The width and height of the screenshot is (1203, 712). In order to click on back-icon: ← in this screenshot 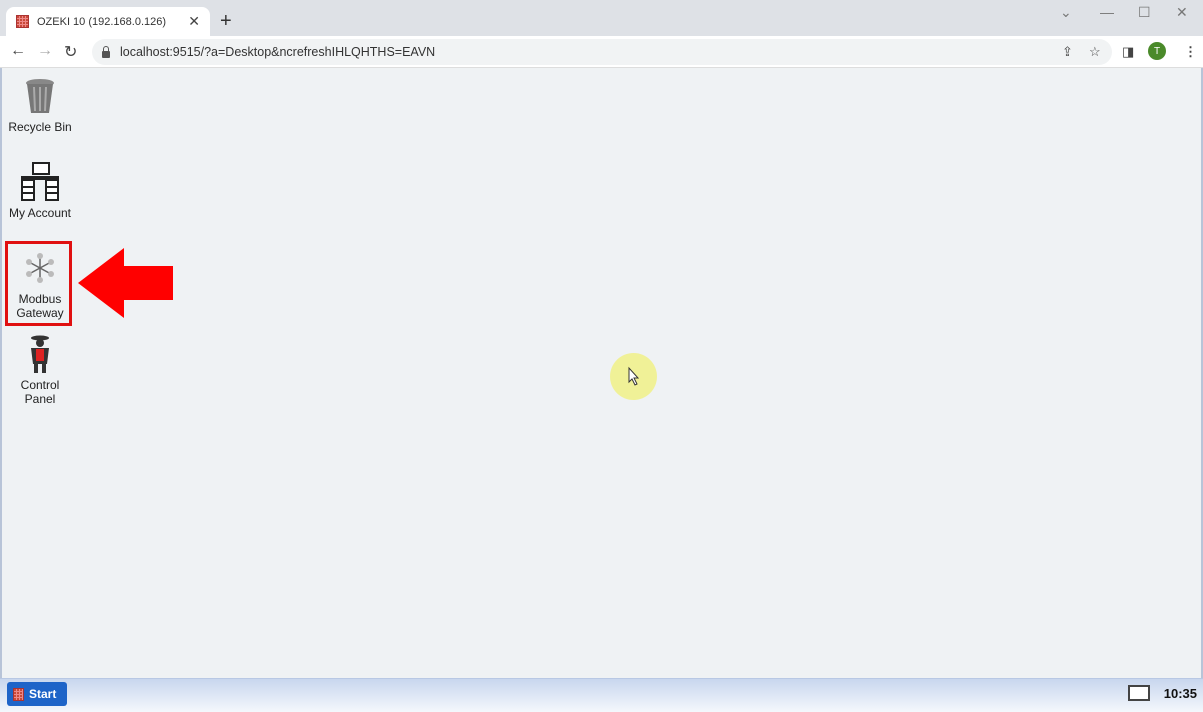, I will do `click(18, 51)`.